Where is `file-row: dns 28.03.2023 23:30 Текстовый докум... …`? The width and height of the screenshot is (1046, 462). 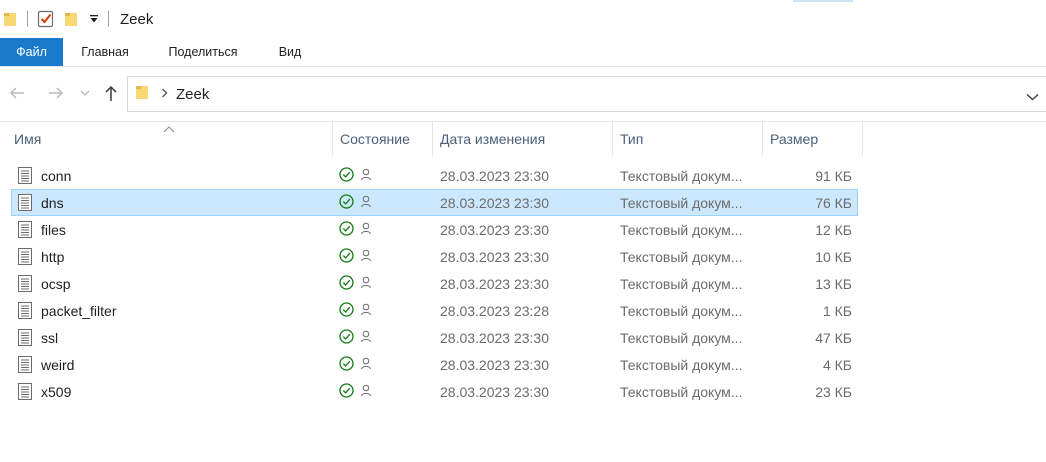 file-row: dns 28.03.2023 23:30 Текстовый докум... … is located at coordinates (434, 202).